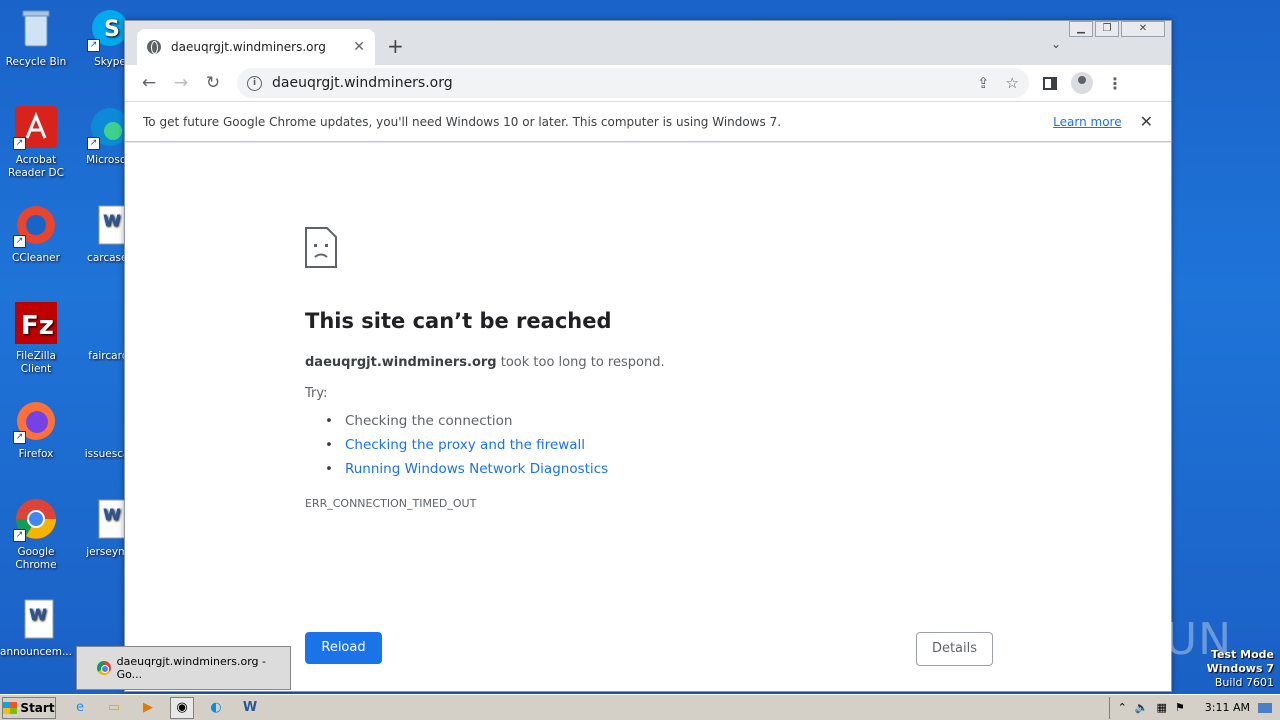 The image size is (1280, 720). I want to click on svg-text: S, so click(112, 29).